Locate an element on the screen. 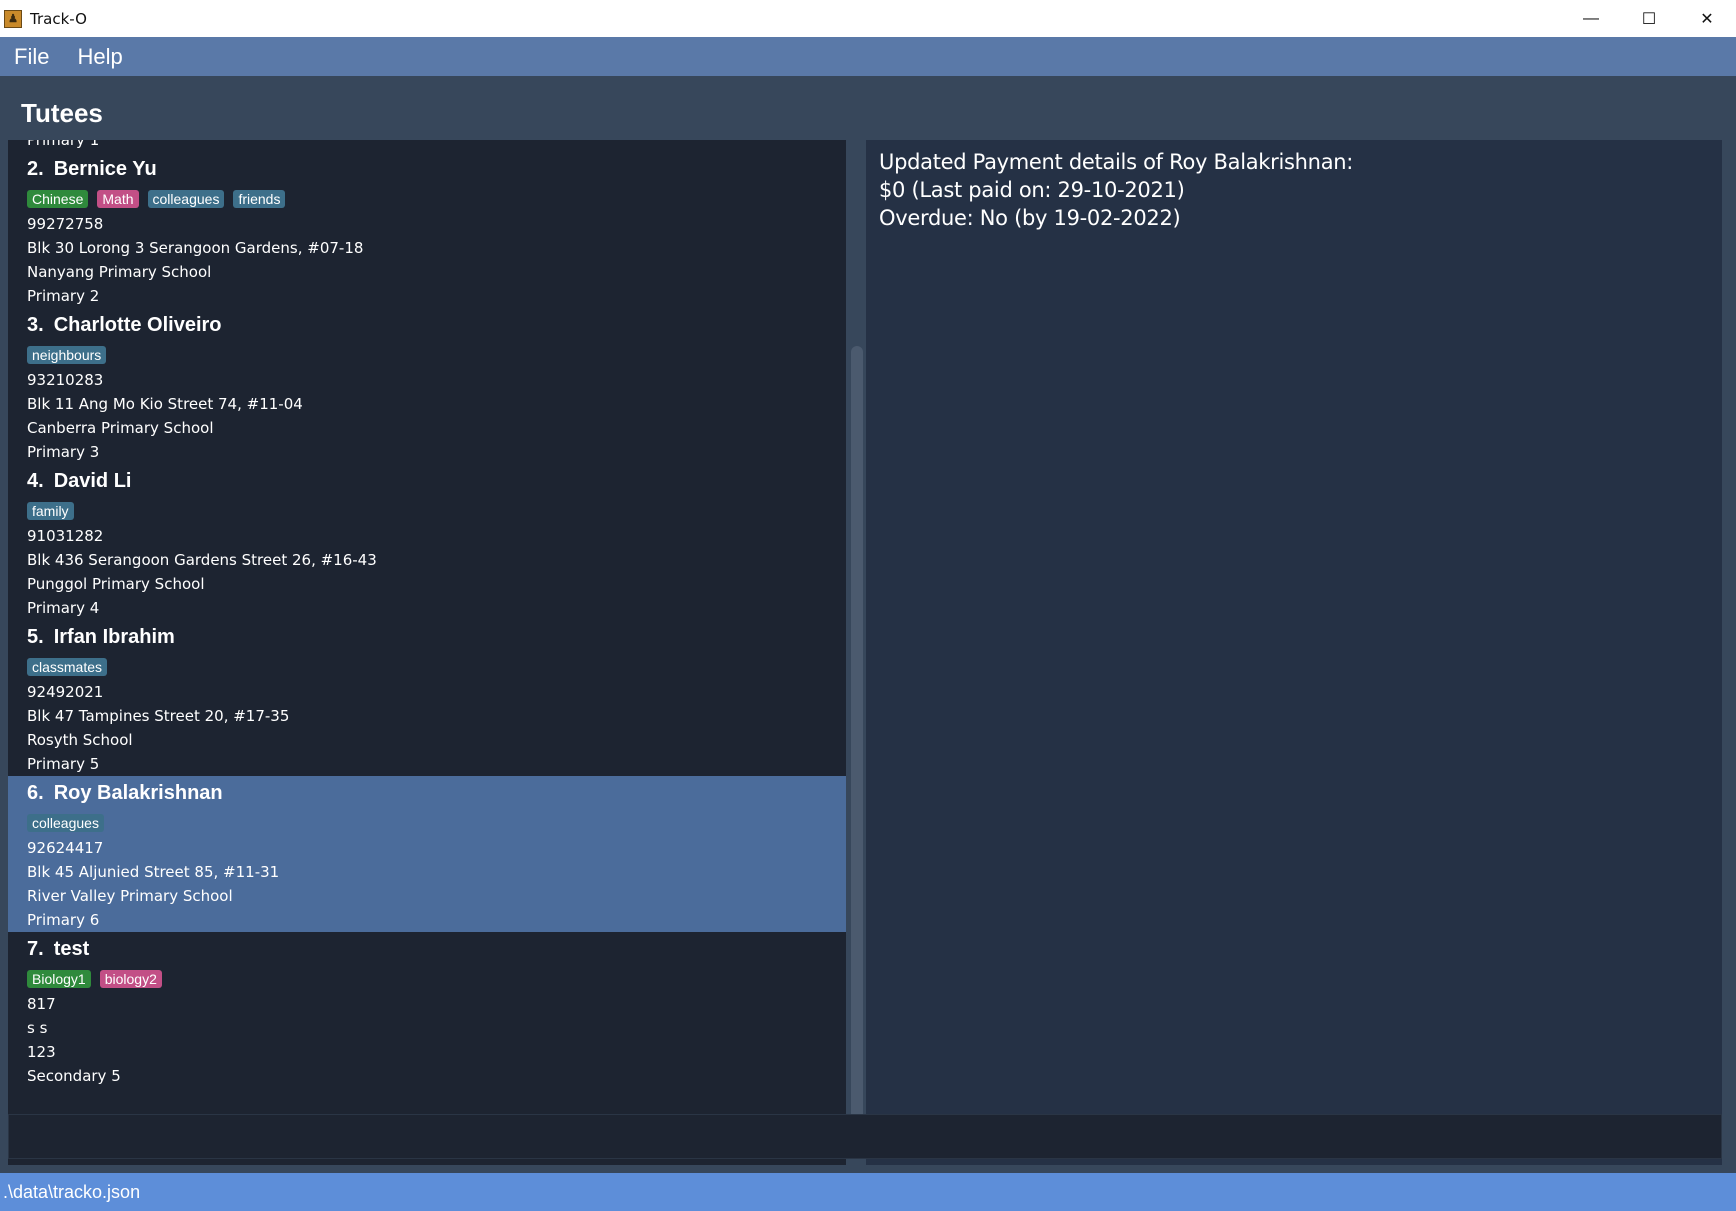 The height and width of the screenshot is (1211, 1736). tutee-index: 7. is located at coordinates (35, 949).